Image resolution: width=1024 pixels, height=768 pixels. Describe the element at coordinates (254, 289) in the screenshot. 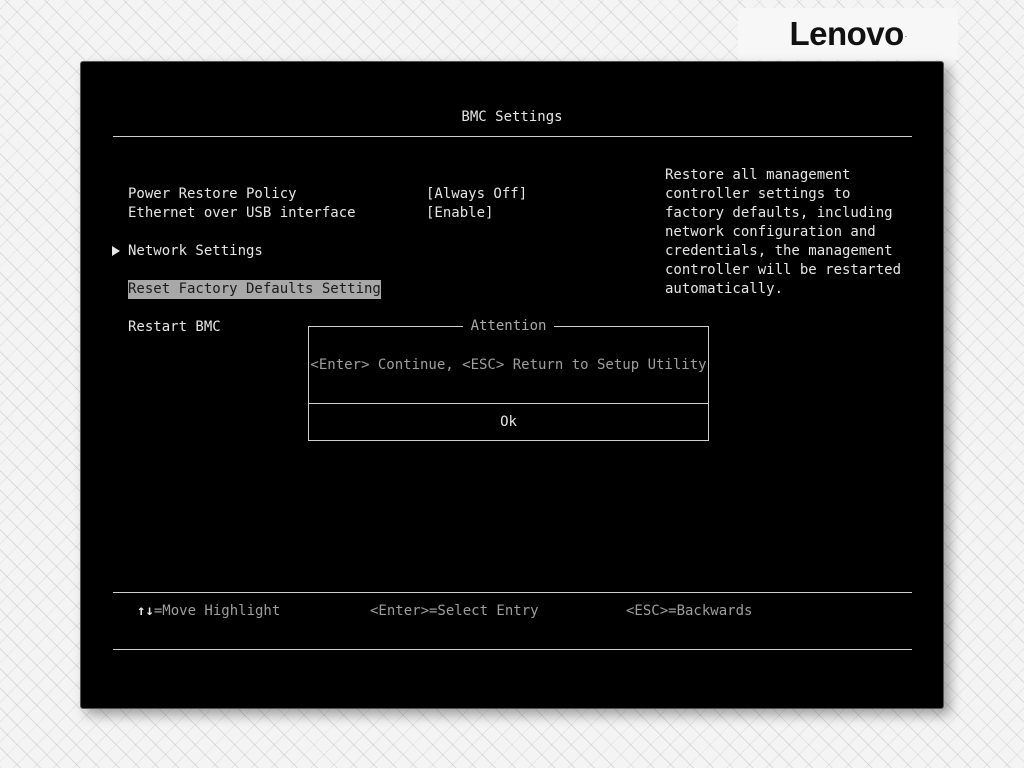

I see `menu-item-reset-factory-defaults: Reset Factory Defaults Setting` at that location.